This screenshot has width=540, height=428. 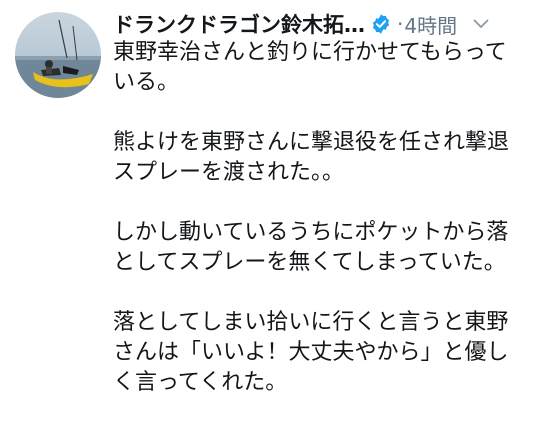 I want to click on tweet-text-line: 熊よけを東野さんに撃退役を任され撃退, so click(x=311, y=142).